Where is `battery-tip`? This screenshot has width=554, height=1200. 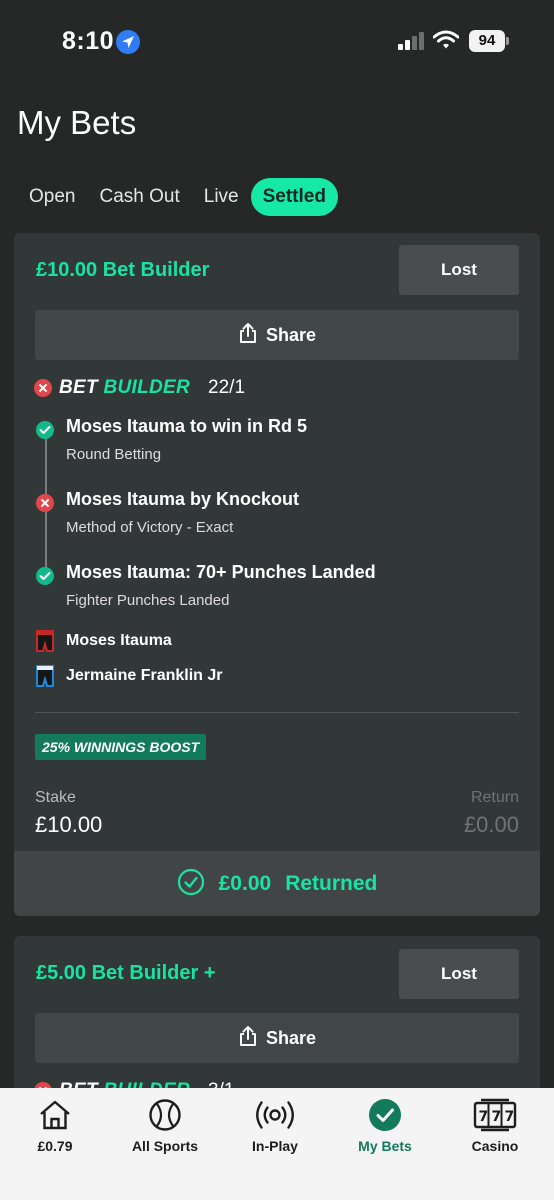
battery-tip is located at coordinates (507, 41).